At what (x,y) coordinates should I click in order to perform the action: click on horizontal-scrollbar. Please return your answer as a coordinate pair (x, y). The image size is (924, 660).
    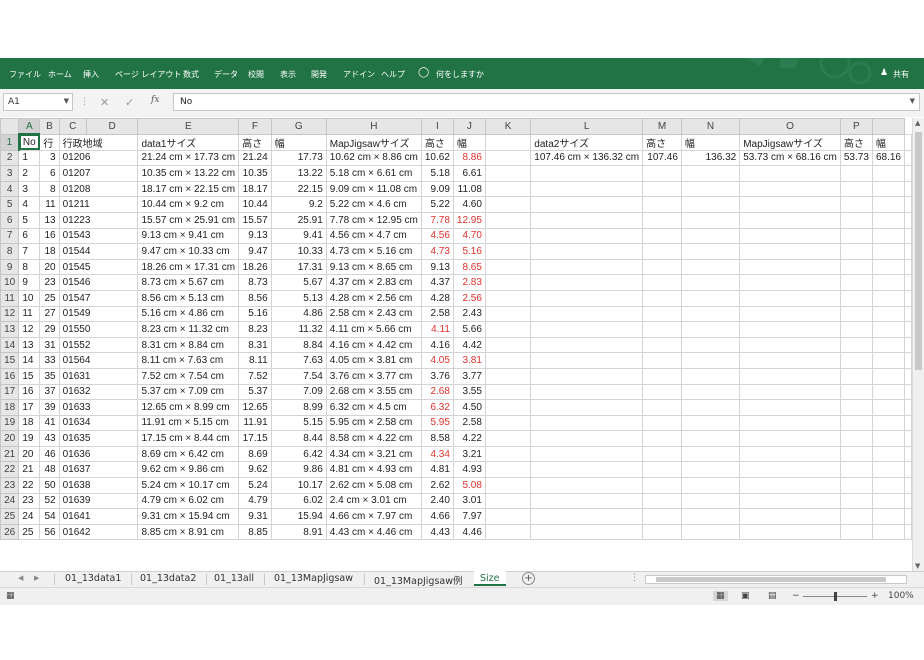
    Looking at the image, I should click on (776, 579).